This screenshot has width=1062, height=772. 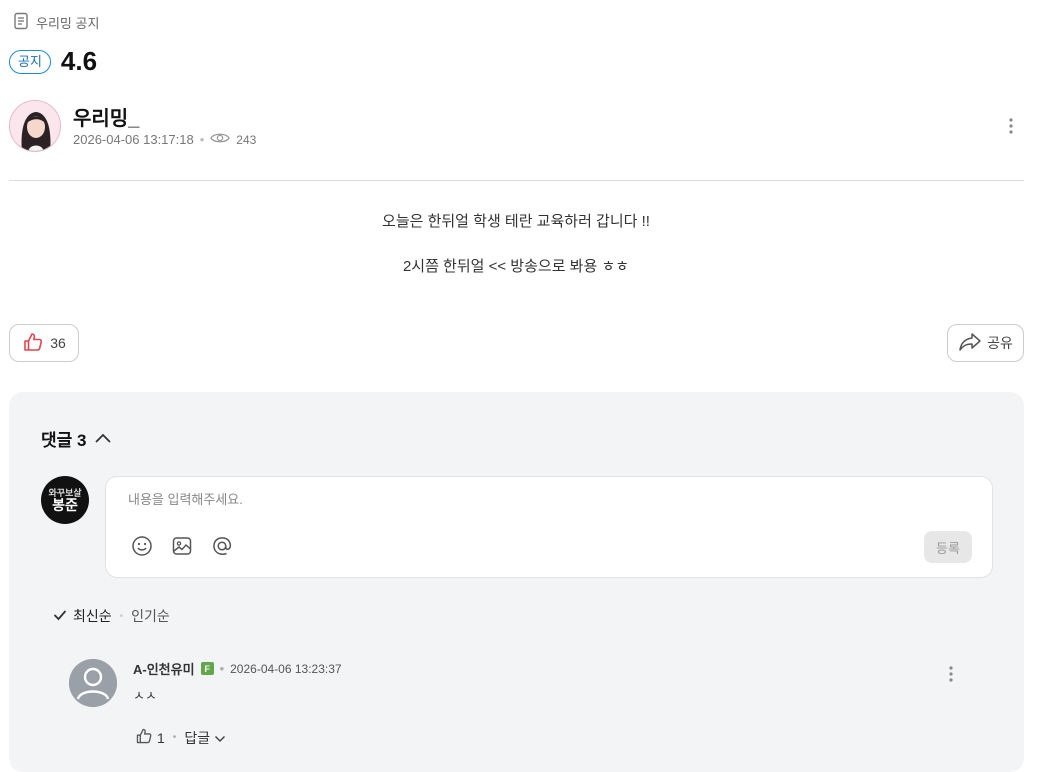 I want to click on my-avatar-text-top: 와꾸보살, so click(x=65, y=492).